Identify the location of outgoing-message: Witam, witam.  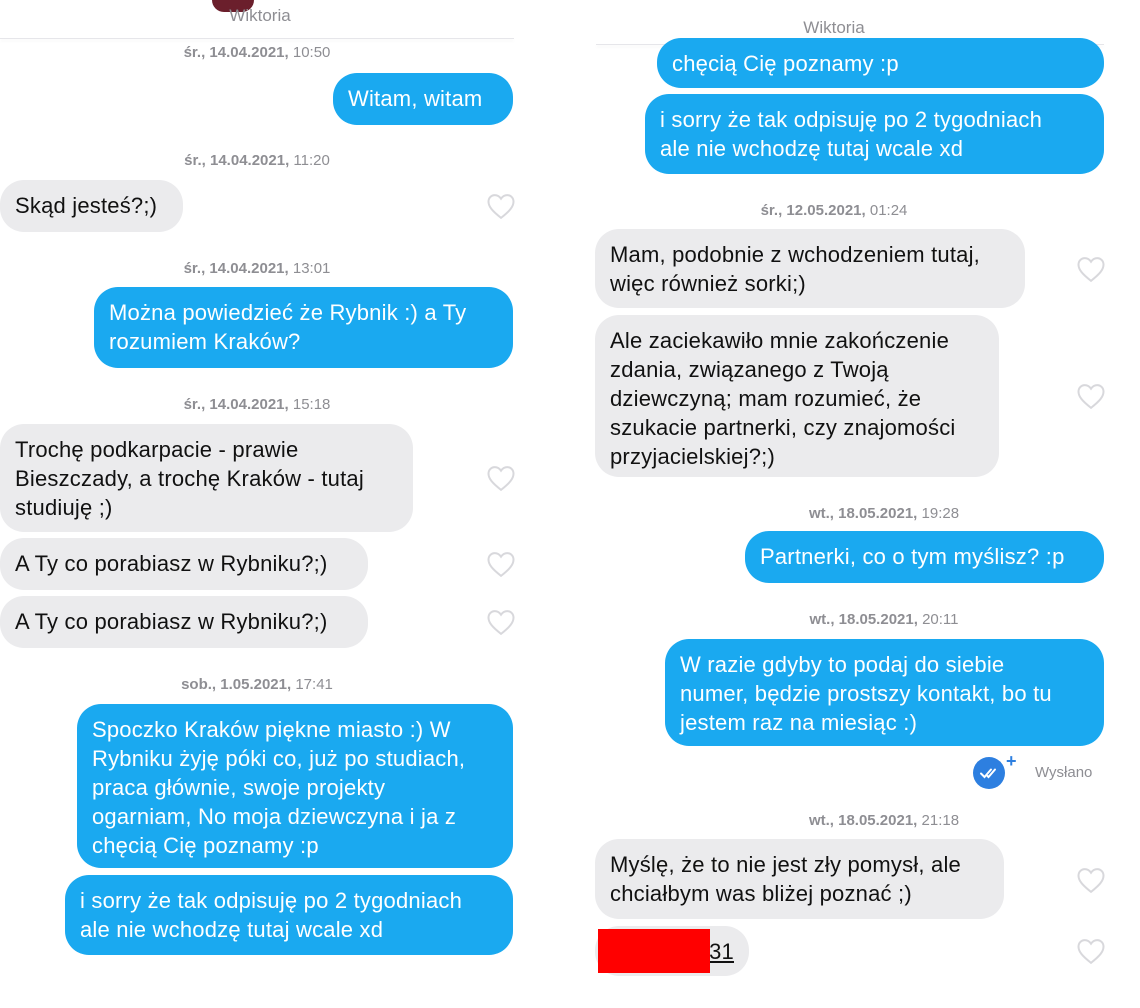
(423, 99).